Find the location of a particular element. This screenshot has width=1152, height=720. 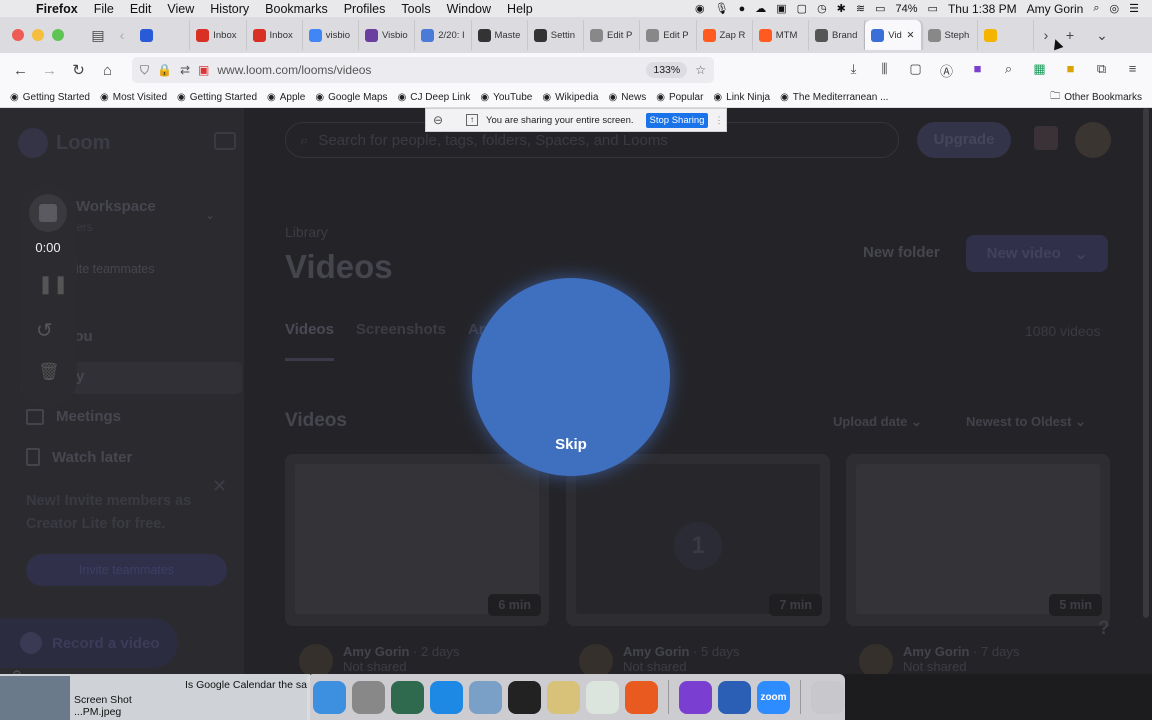

bookmark-item: ◉ News is located at coordinates (627, 97).